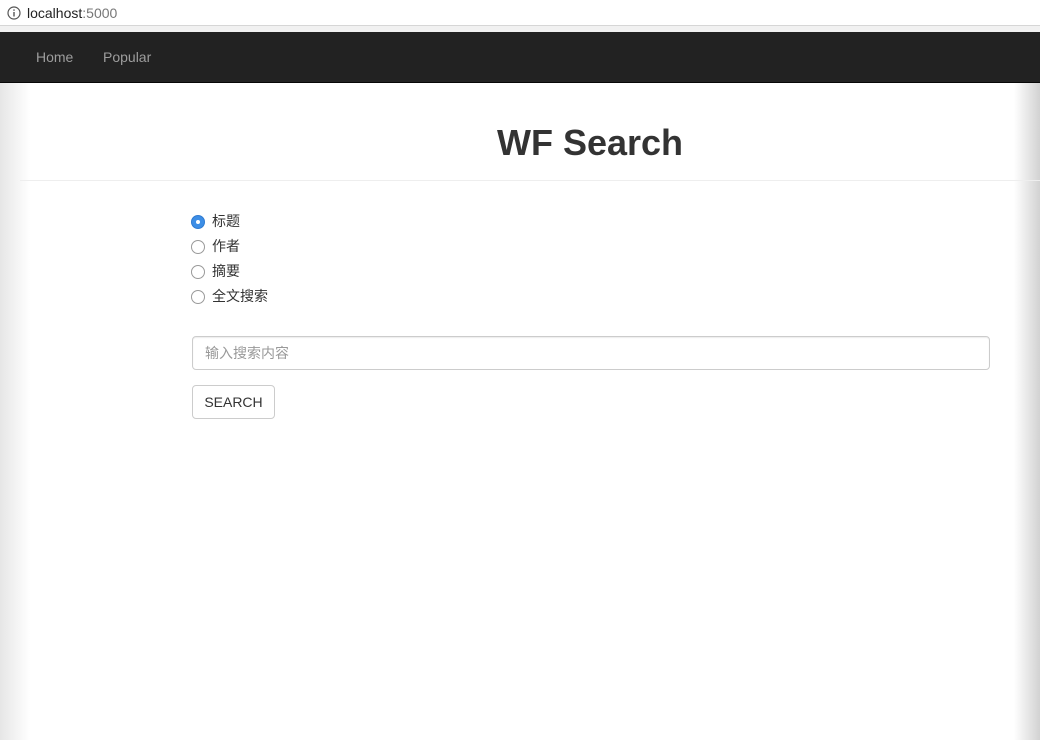 The height and width of the screenshot is (740, 1040). Describe the element at coordinates (1027, 411) in the screenshot. I see `right-edge-shadow` at that location.